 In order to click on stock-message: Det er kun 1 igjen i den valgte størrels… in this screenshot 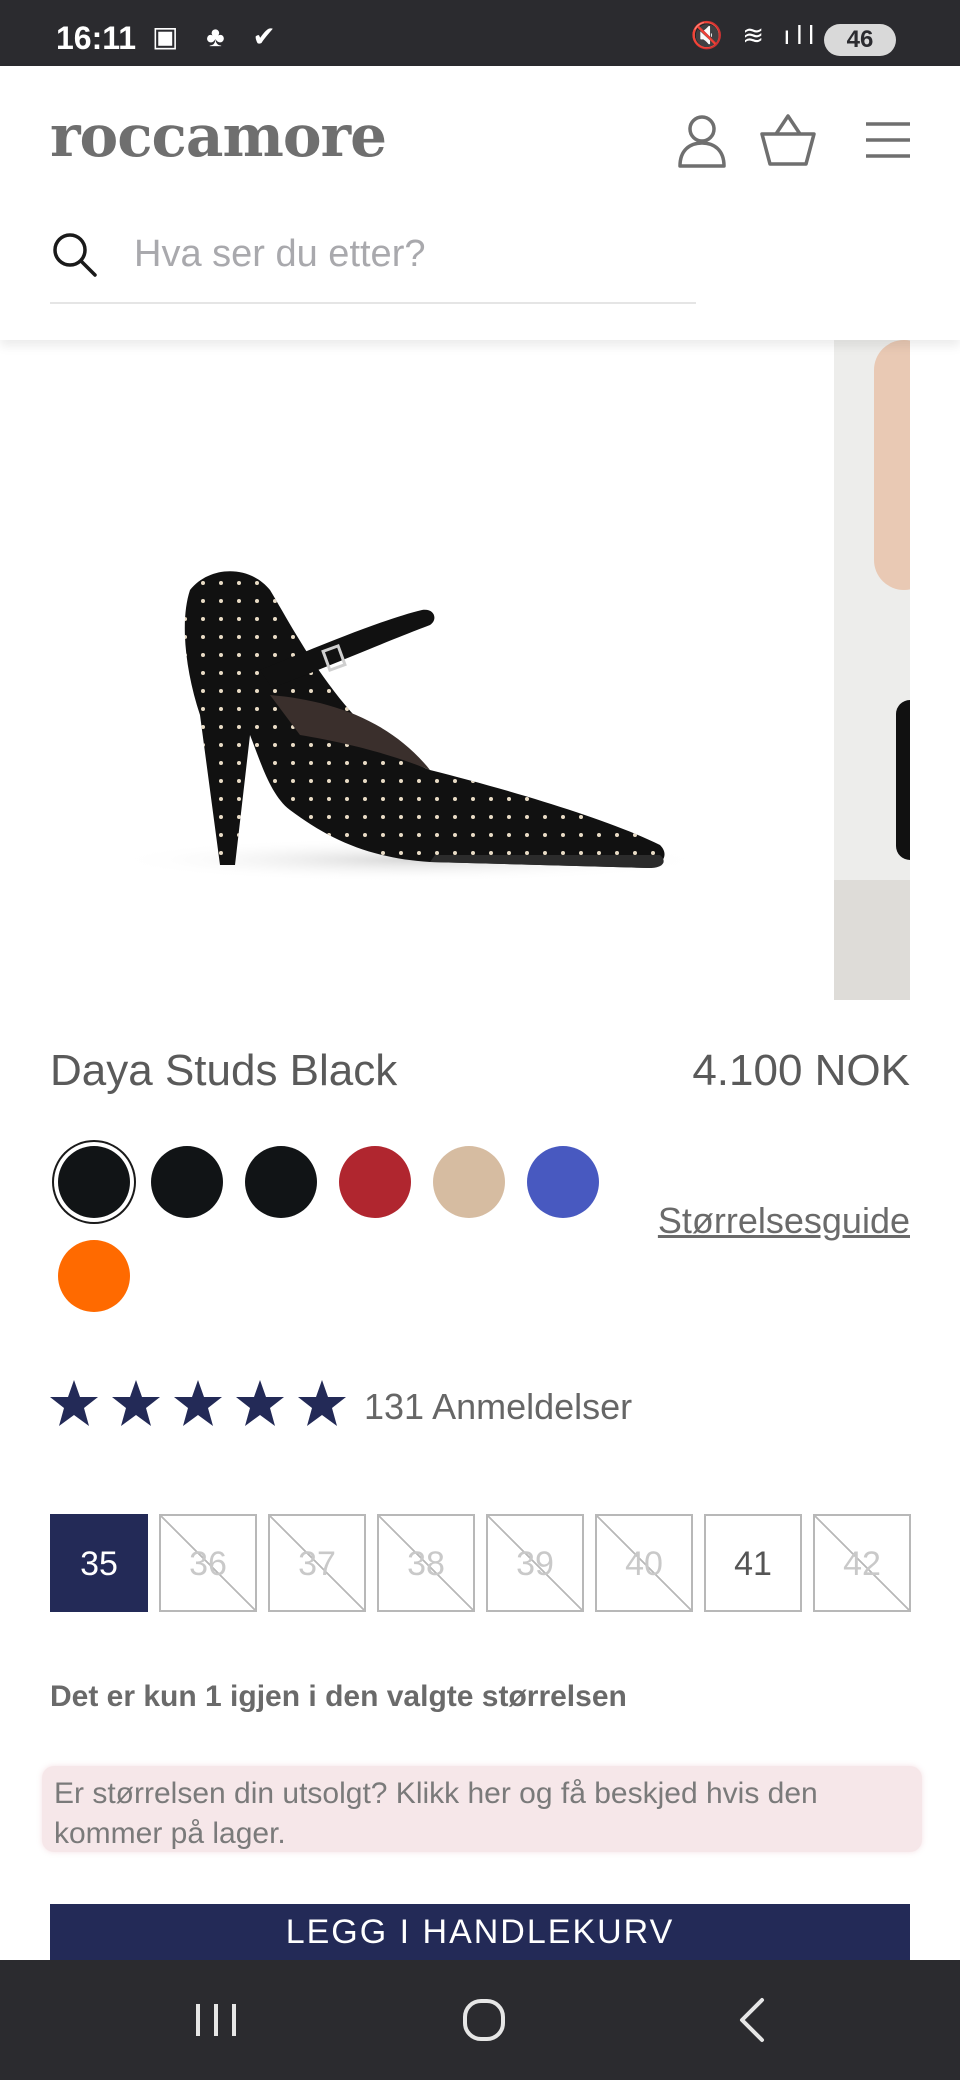, I will do `click(338, 1696)`.